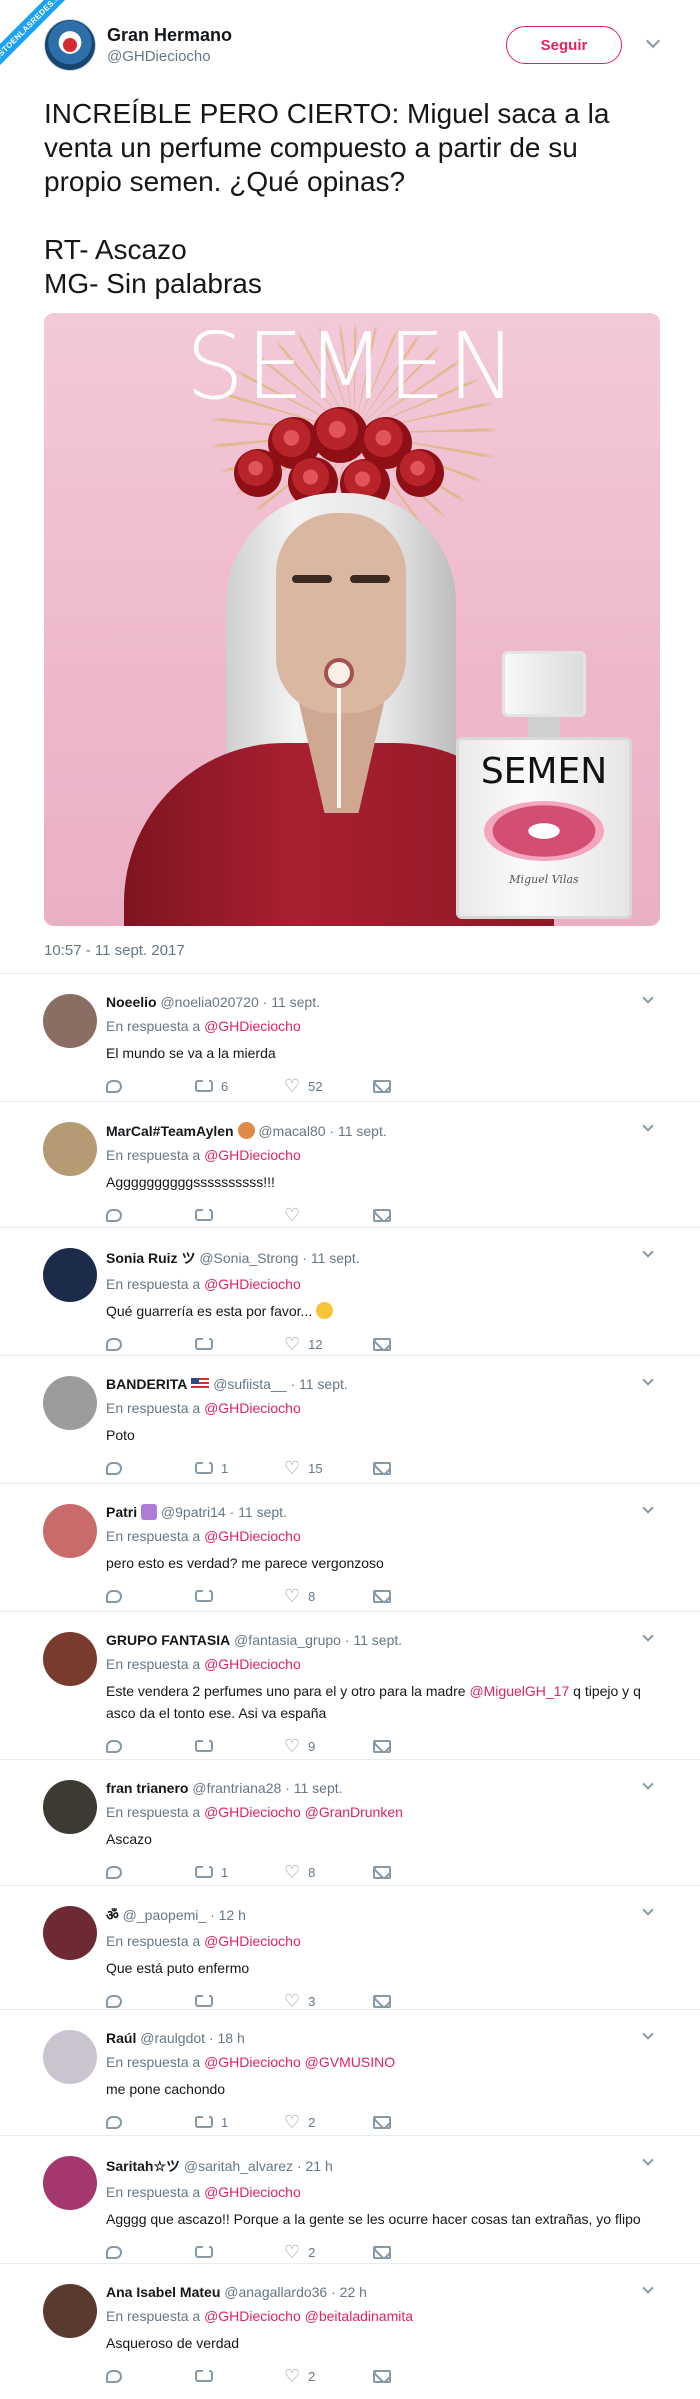 The width and height of the screenshot is (700, 2399). What do you see at coordinates (143, 2166) in the screenshot?
I see `reply-author-name: Saritah☆ツ` at bounding box center [143, 2166].